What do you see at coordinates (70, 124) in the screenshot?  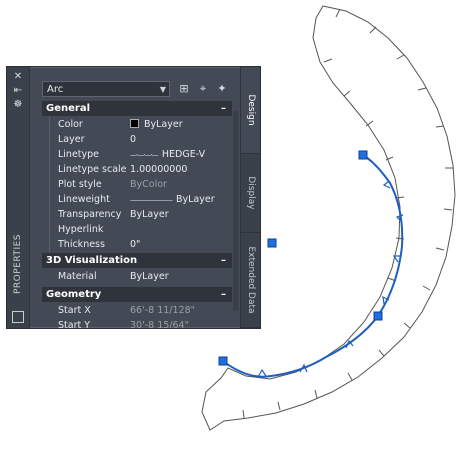 I see `property-key: Color` at bounding box center [70, 124].